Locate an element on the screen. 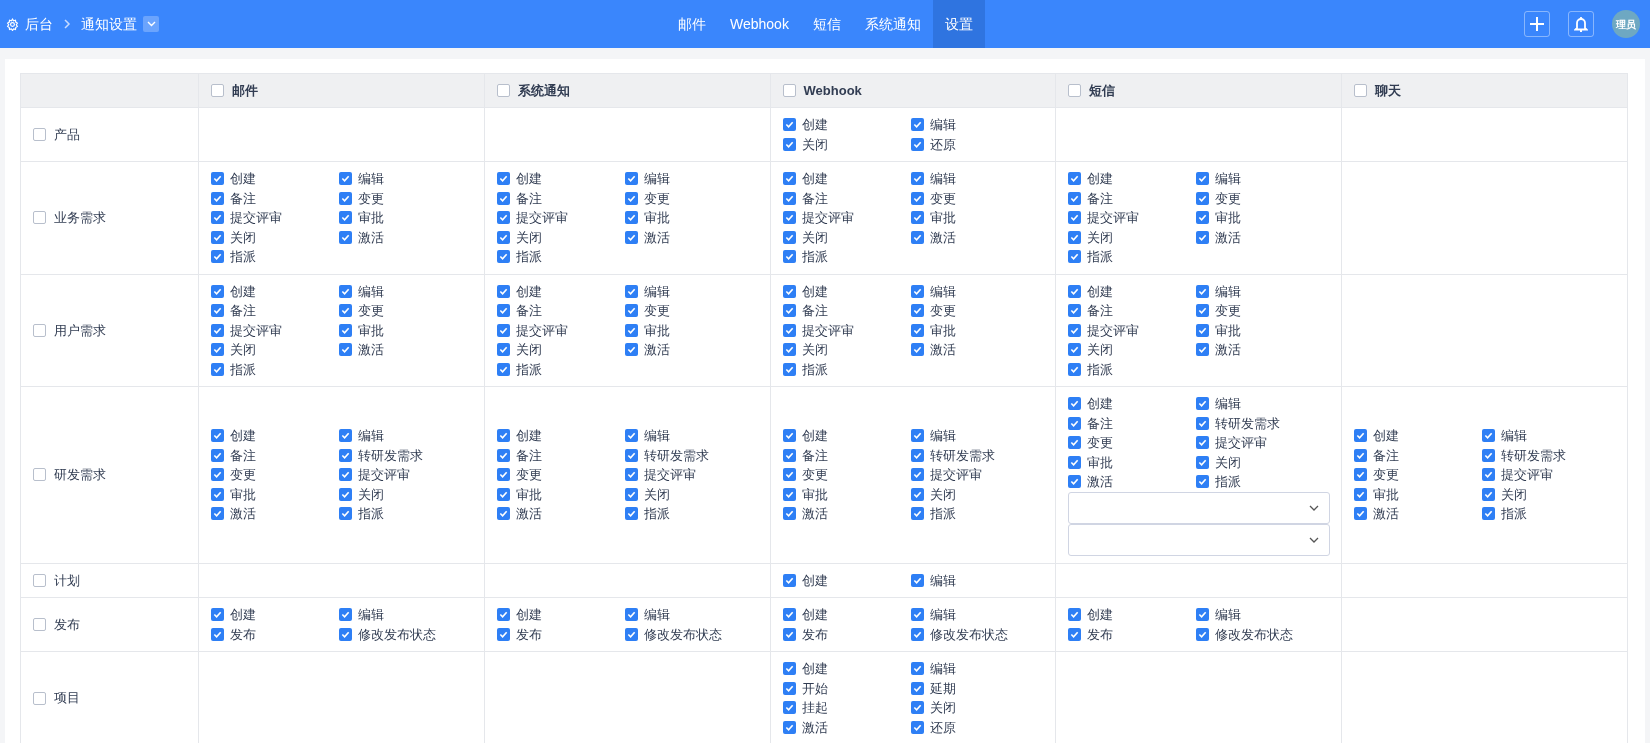  nav-tab: Webhook is located at coordinates (759, 24).